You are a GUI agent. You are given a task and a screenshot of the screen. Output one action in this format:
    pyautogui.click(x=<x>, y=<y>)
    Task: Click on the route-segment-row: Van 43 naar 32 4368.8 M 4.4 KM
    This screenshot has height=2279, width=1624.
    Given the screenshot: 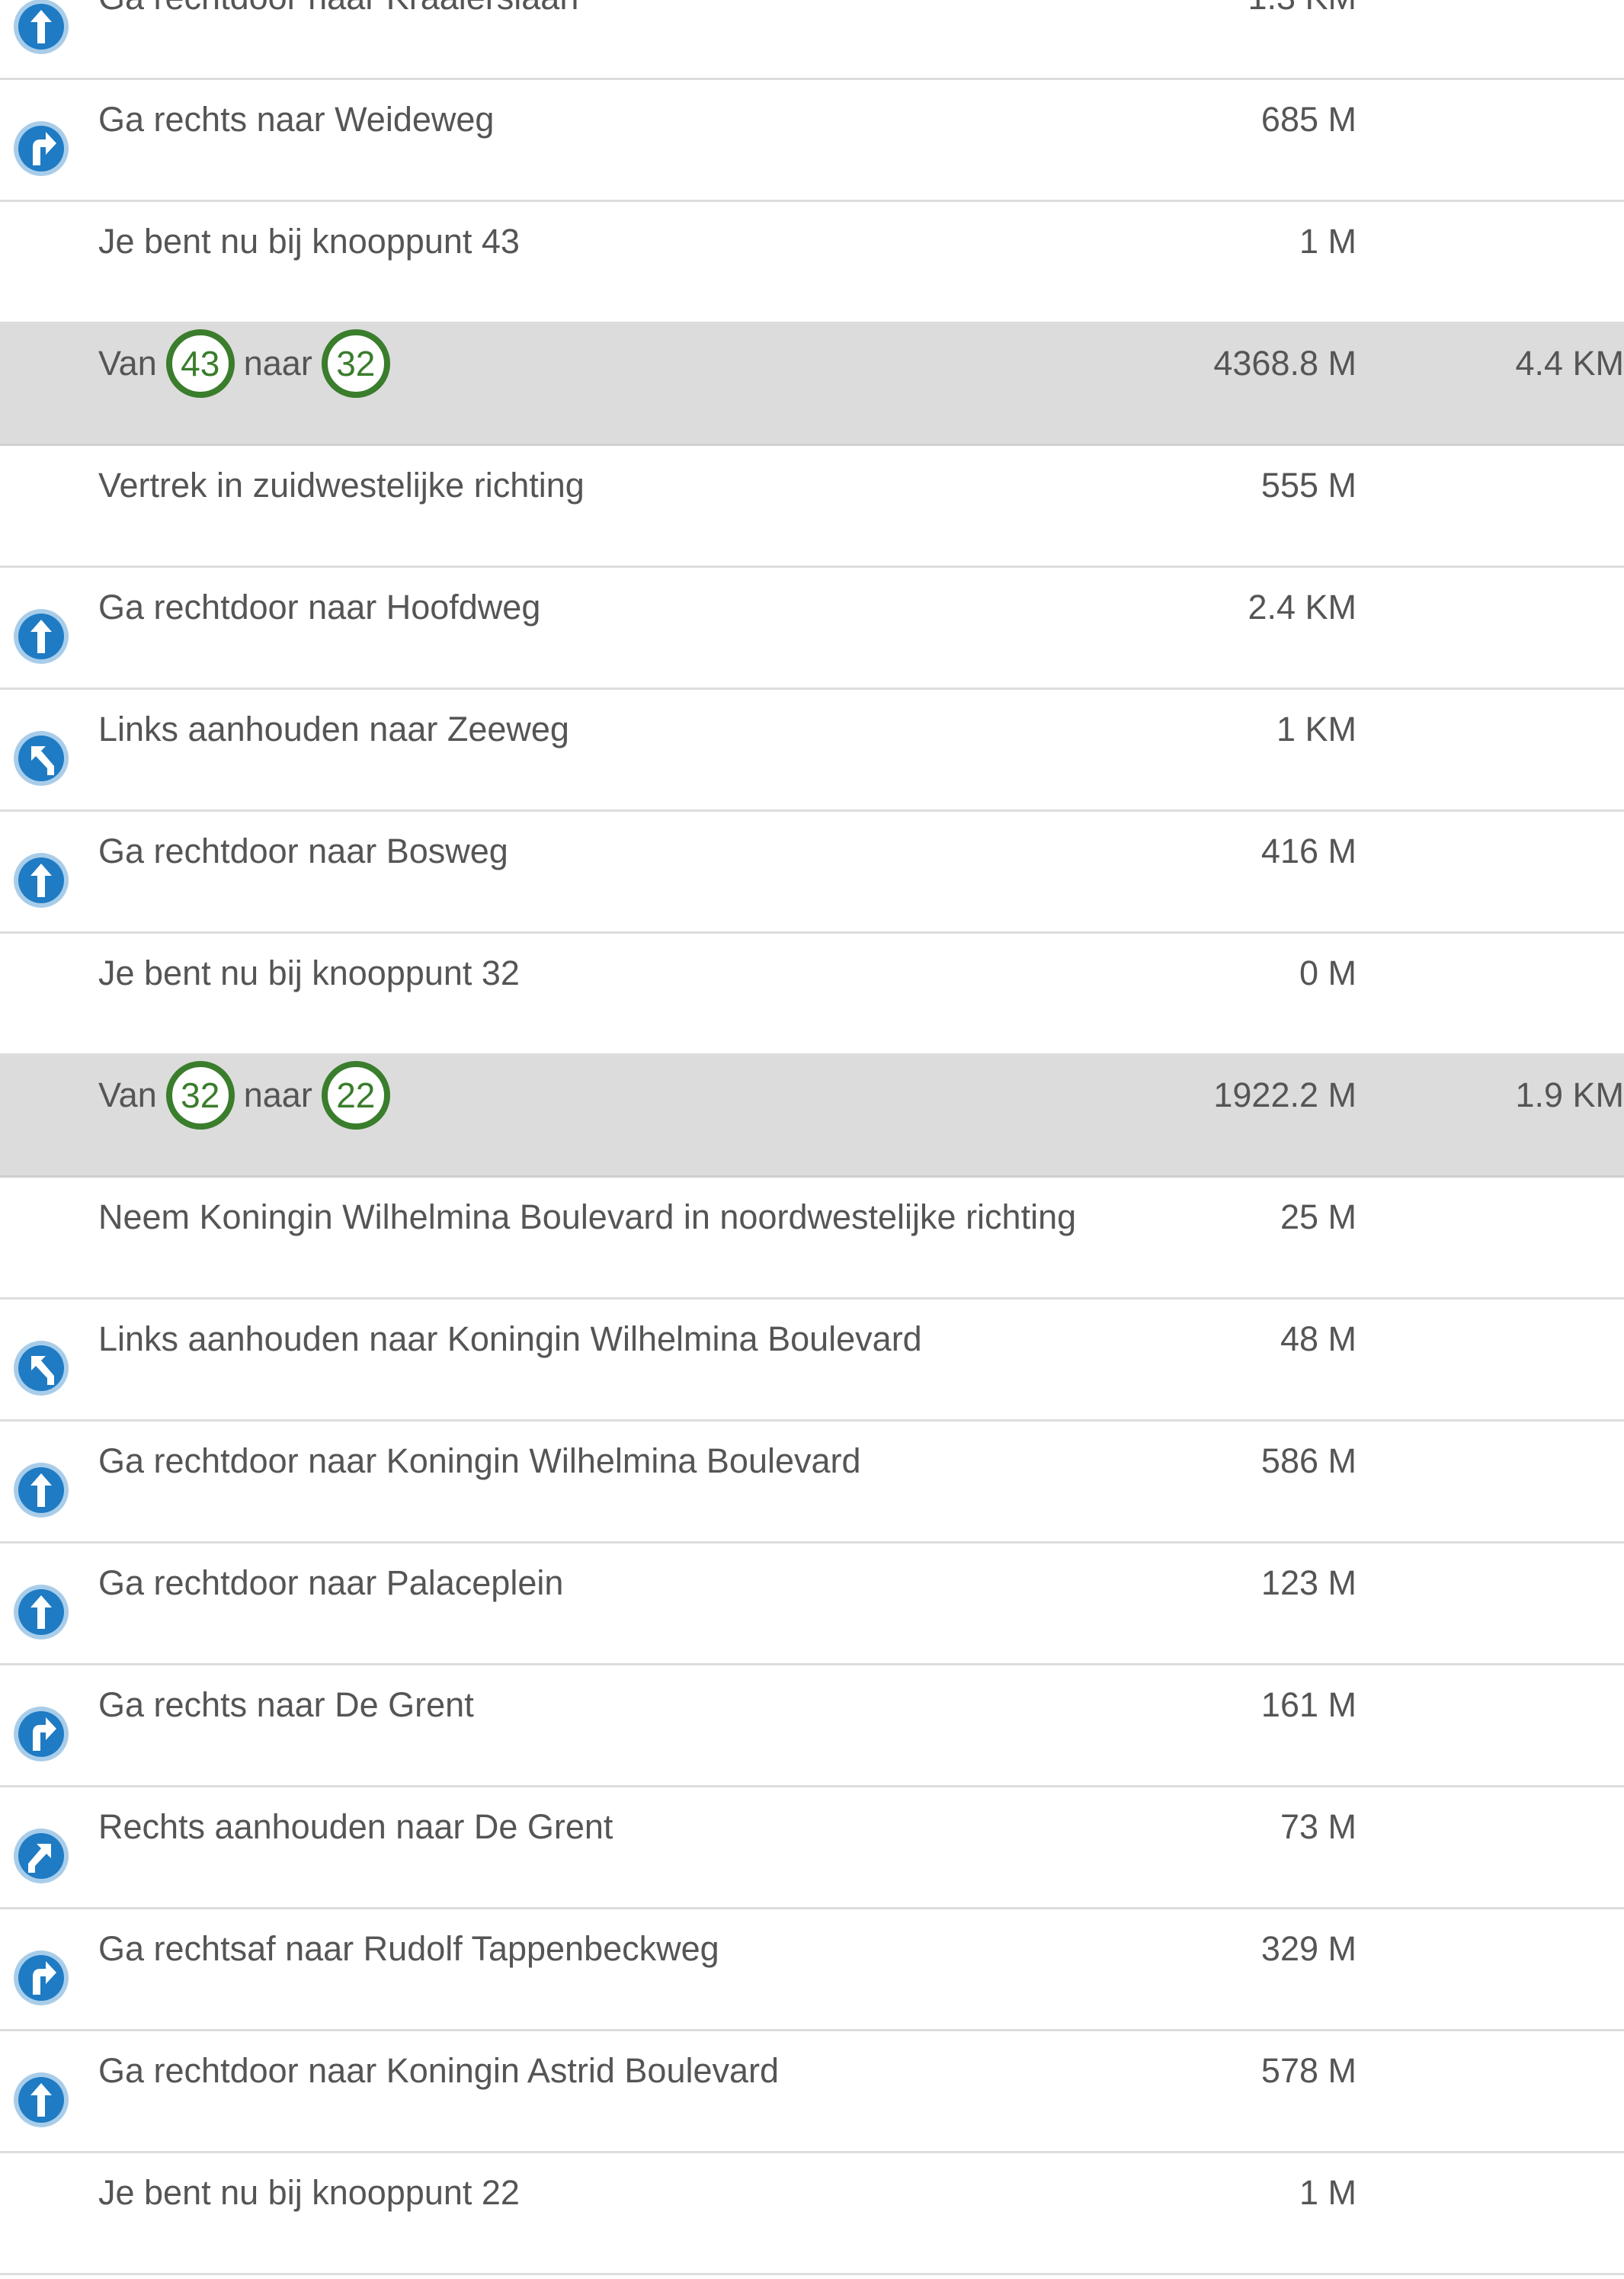 What is the action you would take?
    pyautogui.click(x=812, y=385)
    